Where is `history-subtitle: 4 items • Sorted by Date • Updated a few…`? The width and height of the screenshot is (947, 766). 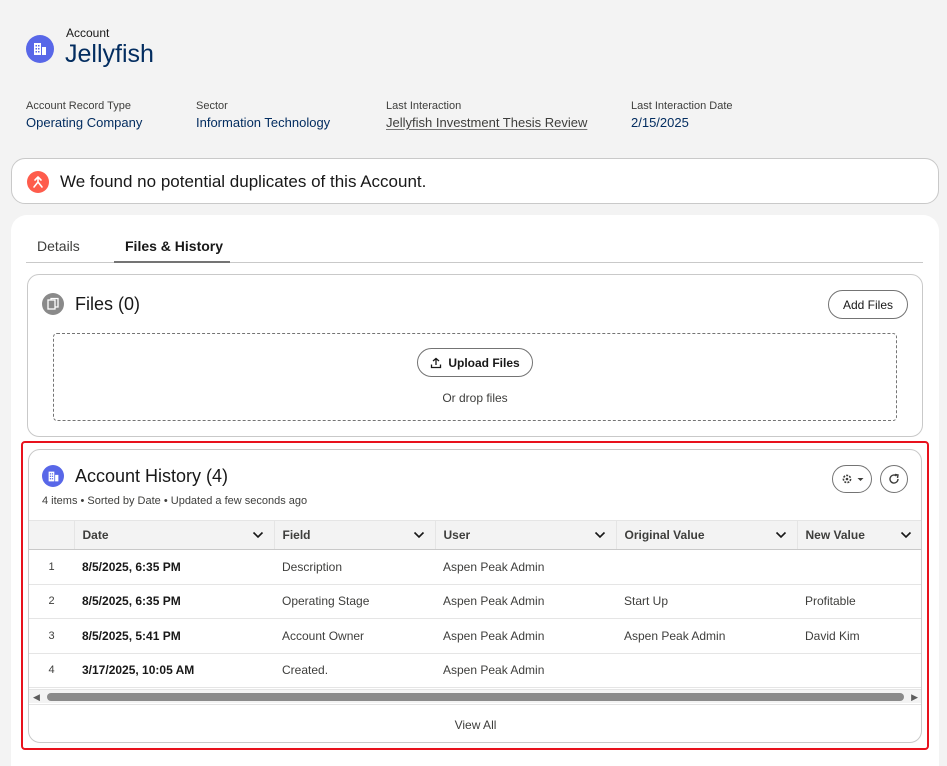 history-subtitle: 4 items • Sorted by Date • Updated a few… is located at coordinates (175, 501).